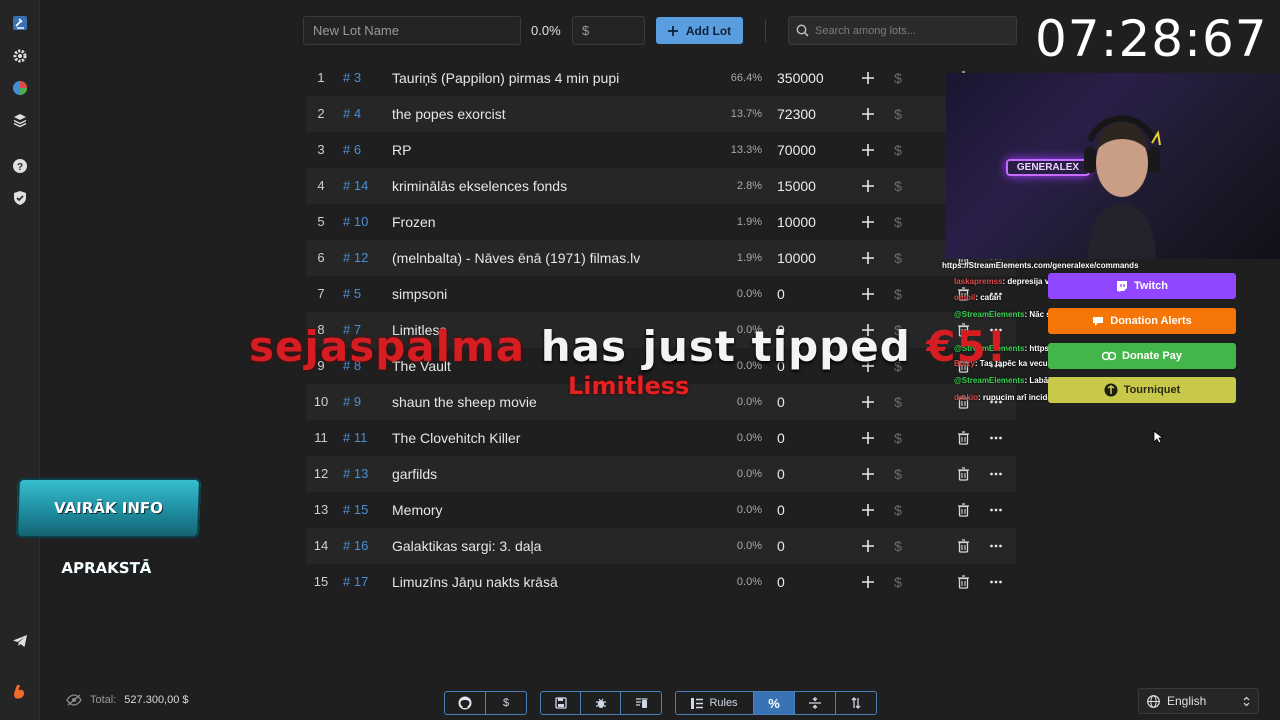 This screenshot has height=720, width=1280. I want to click on language-select: English, so click(1198, 701).